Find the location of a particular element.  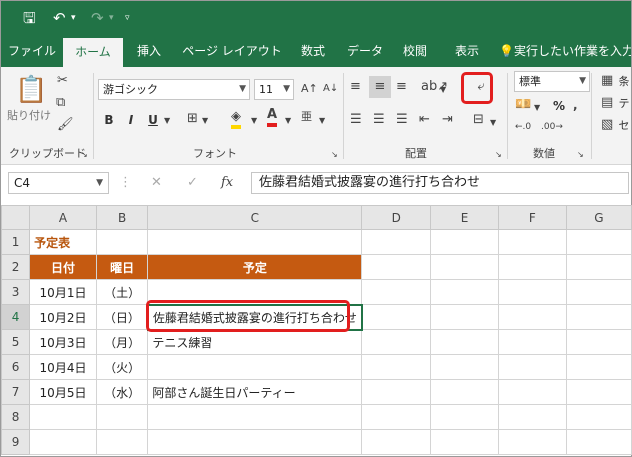

format-painter-icon: 🖌 is located at coordinates (65, 125).